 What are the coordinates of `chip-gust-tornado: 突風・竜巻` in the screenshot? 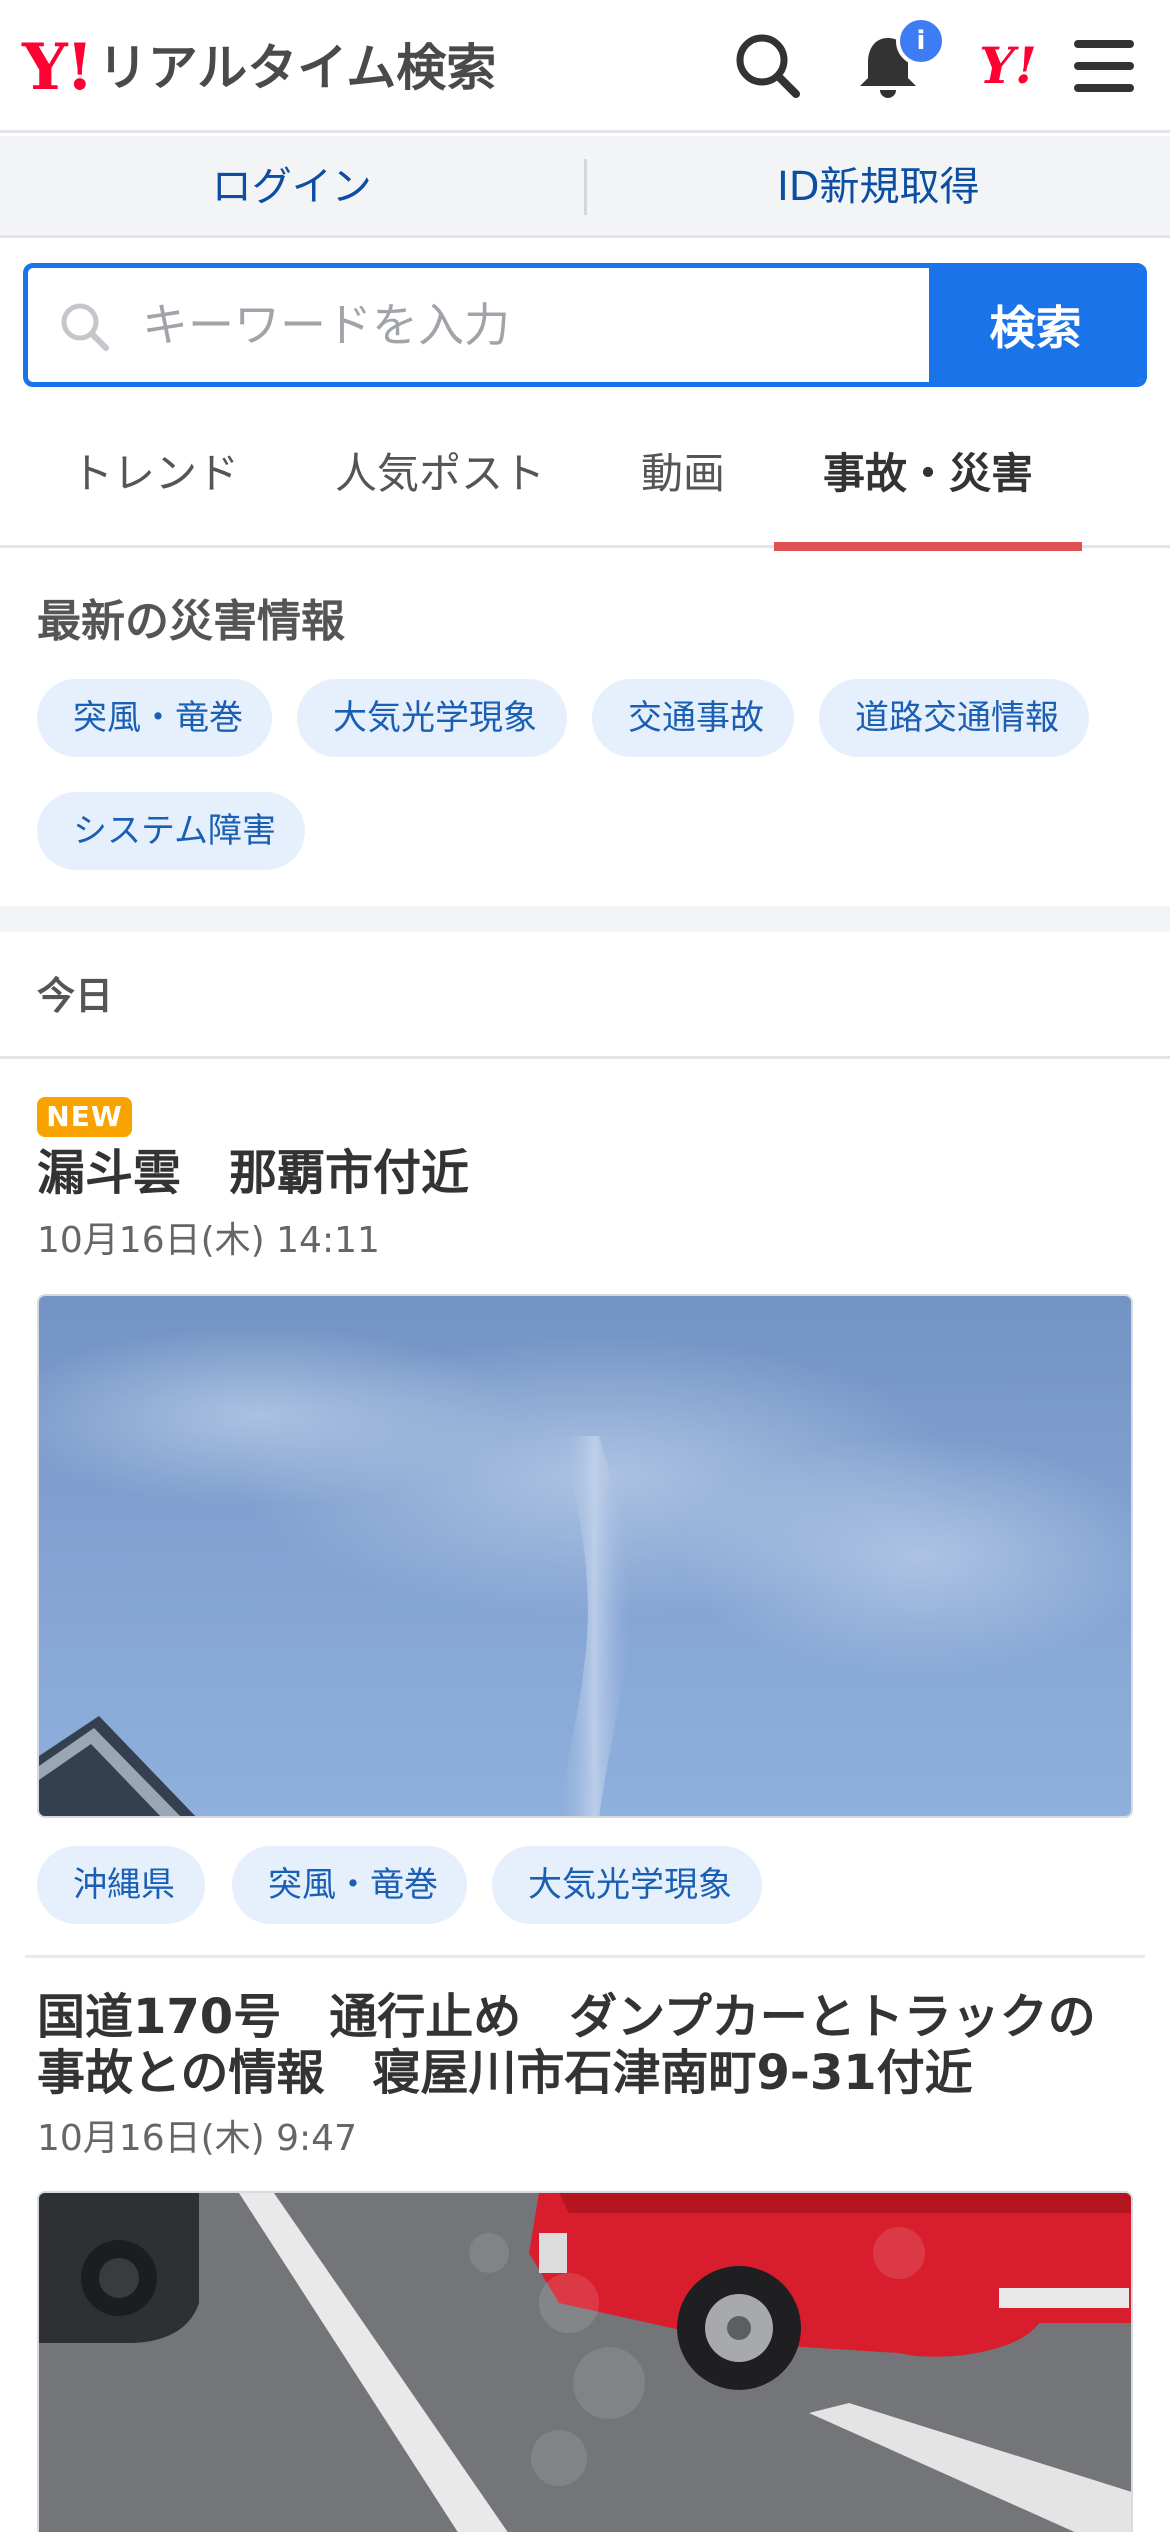 It's located at (154, 718).